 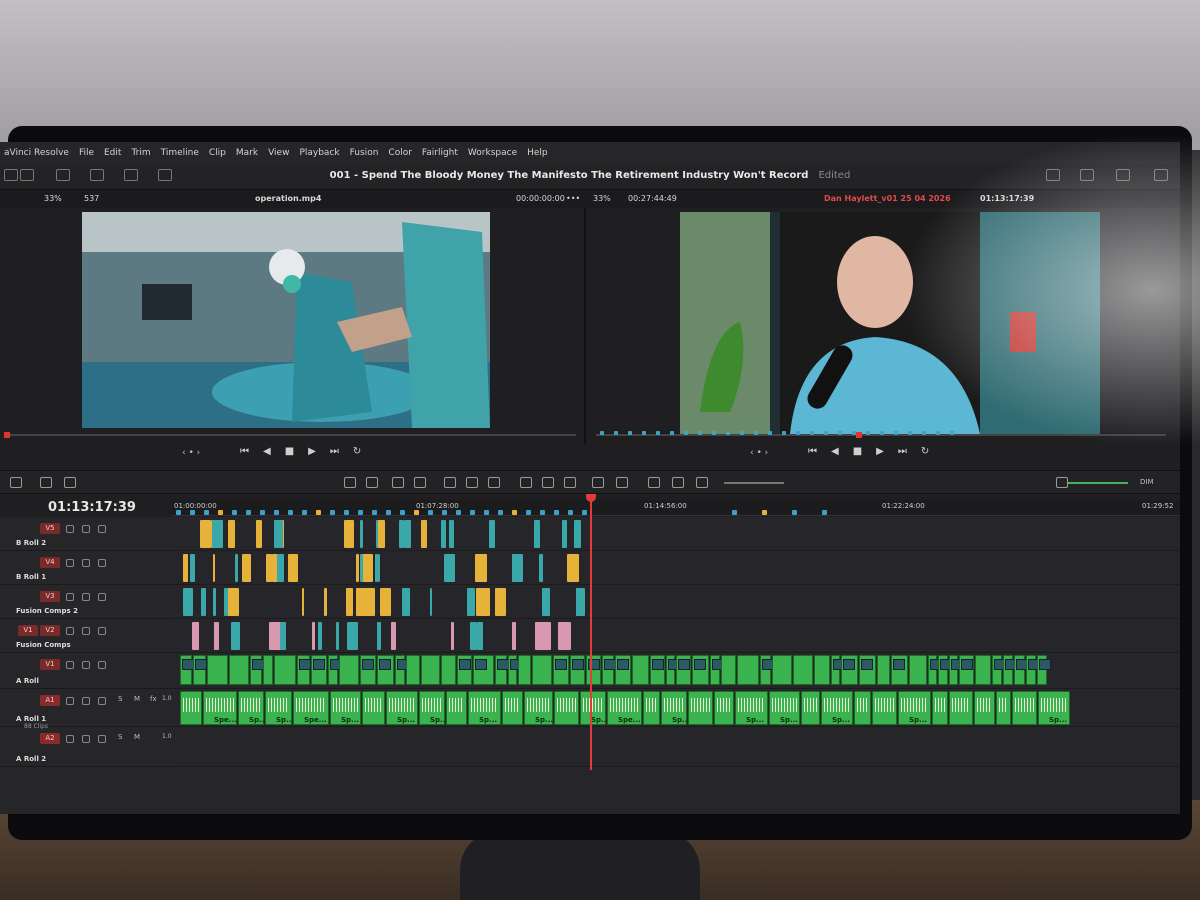 What do you see at coordinates (50, 528) in the screenshot?
I see `track-id-v5: V5` at bounding box center [50, 528].